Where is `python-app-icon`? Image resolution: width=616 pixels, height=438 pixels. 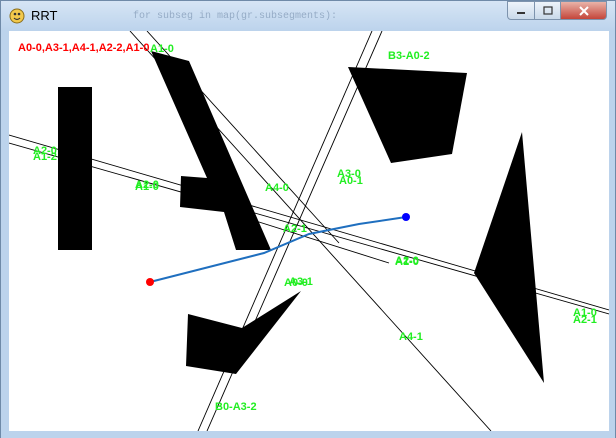
python-app-icon is located at coordinates (17, 16).